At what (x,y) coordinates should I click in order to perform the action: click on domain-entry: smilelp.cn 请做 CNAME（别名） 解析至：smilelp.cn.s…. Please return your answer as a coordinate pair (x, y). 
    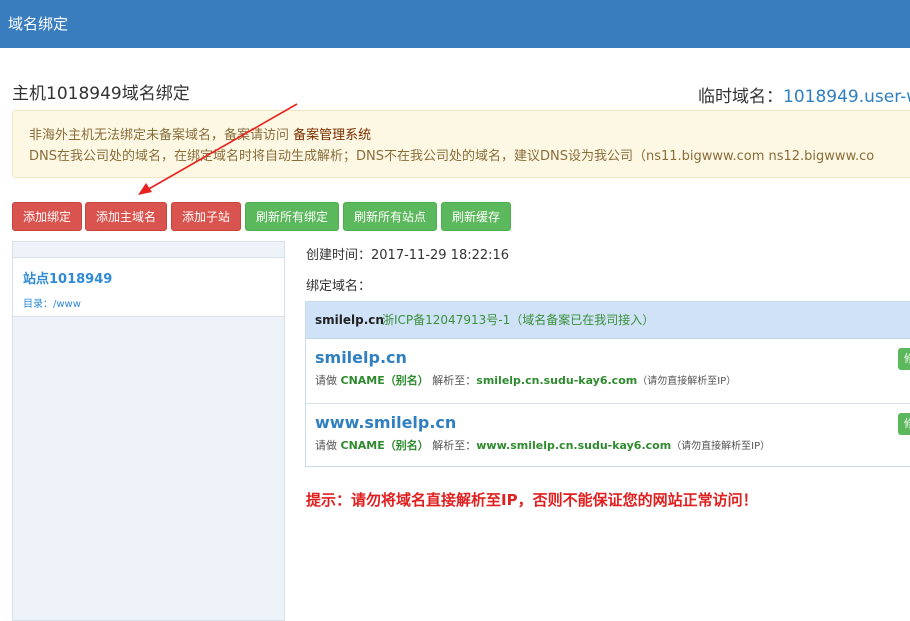
    Looking at the image, I should click on (608, 371).